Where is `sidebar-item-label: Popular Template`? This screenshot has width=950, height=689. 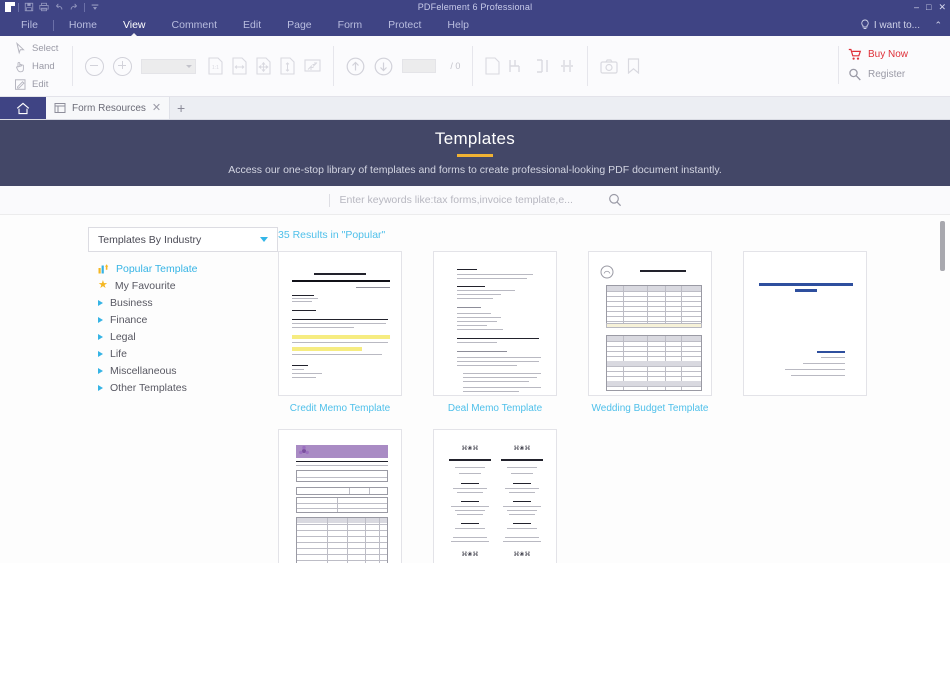
sidebar-item-label: Popular Template is located at coordinates (157, 268).